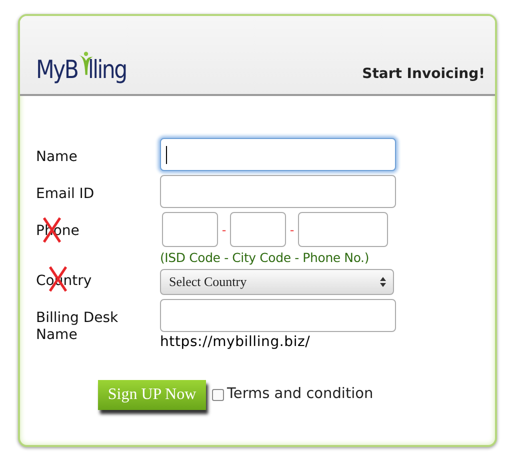  Describe the element at coordinates (77, 326) in the screenshot. I see `field-label: Billing Desk Name` at that location.